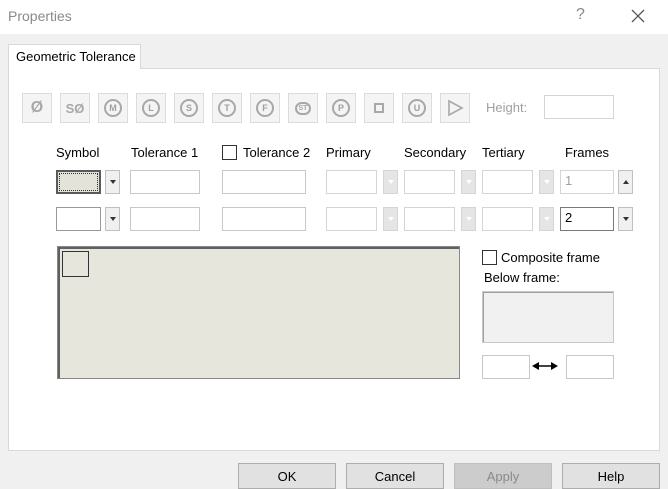 This screenshot has height=489, width=668. I want to click on symbol-dropdown-row2, so click(112, 219).